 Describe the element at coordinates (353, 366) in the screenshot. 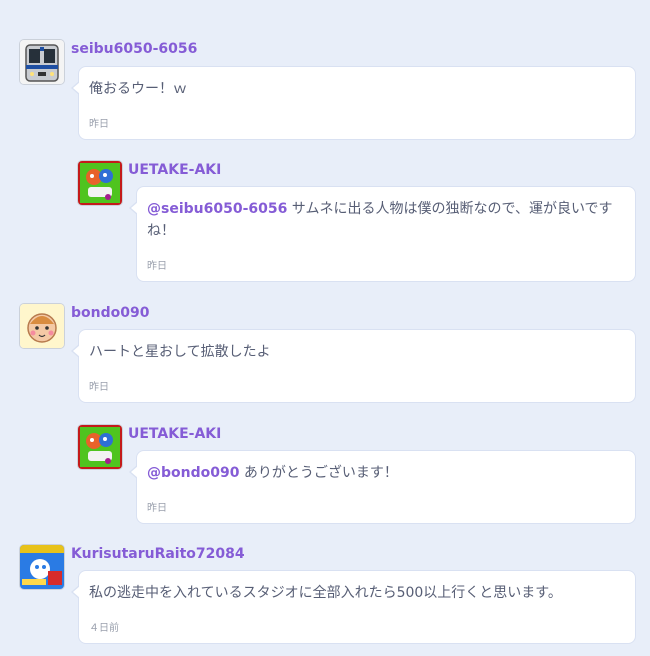

I see `comment-bubble: ハートと星おして拡散したよ 昨日` at that location.